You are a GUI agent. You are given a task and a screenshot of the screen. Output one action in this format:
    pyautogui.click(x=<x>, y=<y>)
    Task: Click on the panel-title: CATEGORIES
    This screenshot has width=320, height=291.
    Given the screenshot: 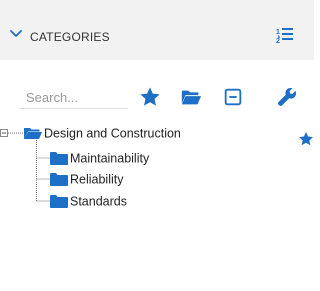 What is the action you would take?
    pyautogui.click(x=70, y=37)
    